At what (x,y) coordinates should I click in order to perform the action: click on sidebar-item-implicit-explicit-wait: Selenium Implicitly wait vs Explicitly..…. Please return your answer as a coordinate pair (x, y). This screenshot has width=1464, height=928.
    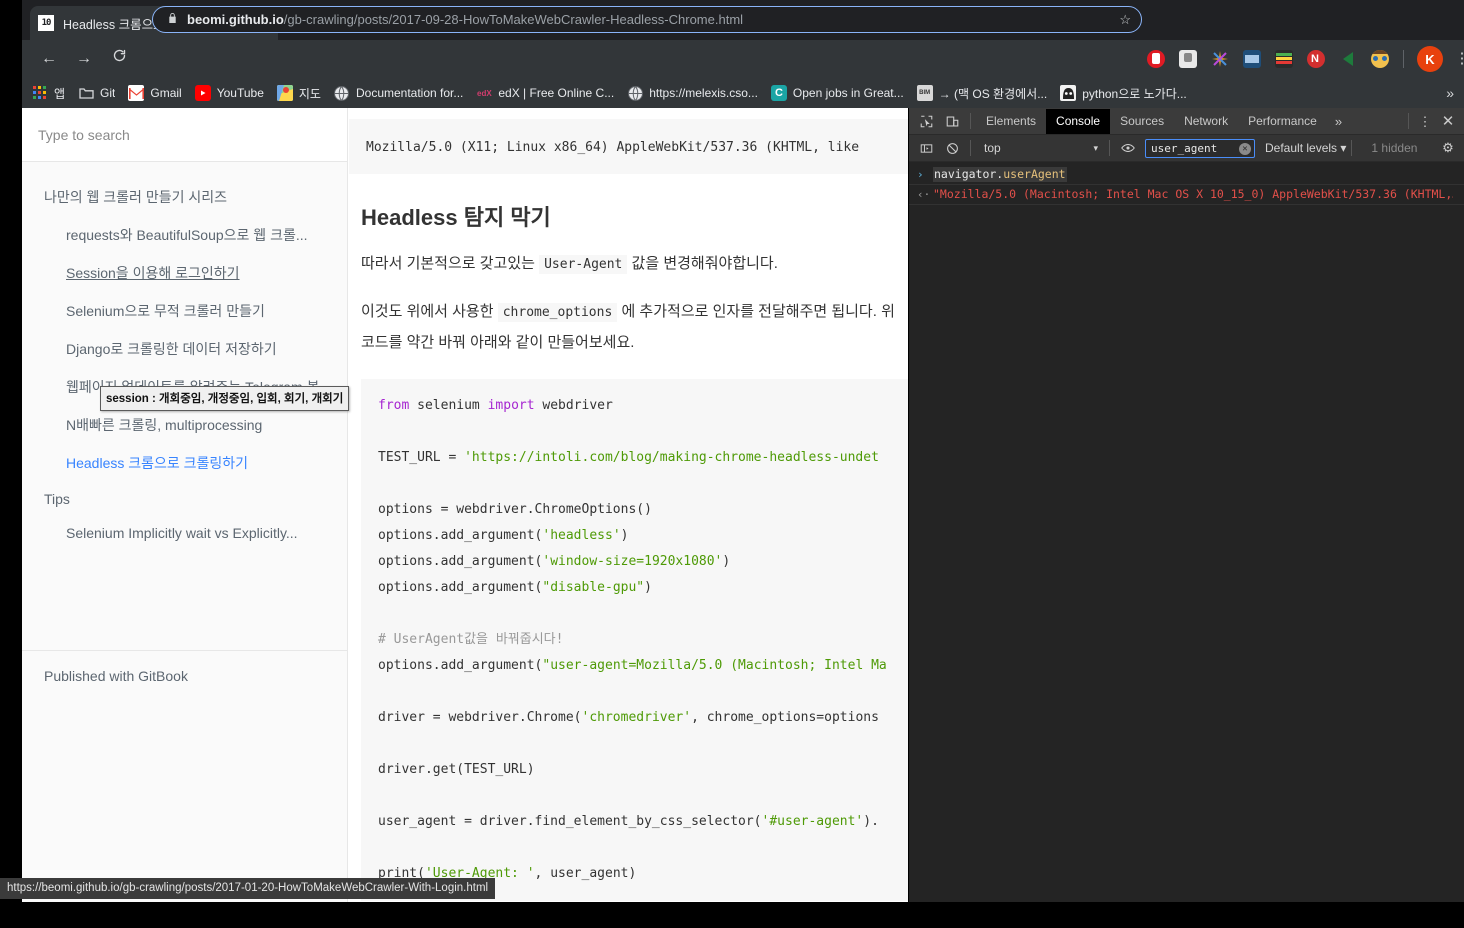
    Looking at the image, I should click on (184, 533).